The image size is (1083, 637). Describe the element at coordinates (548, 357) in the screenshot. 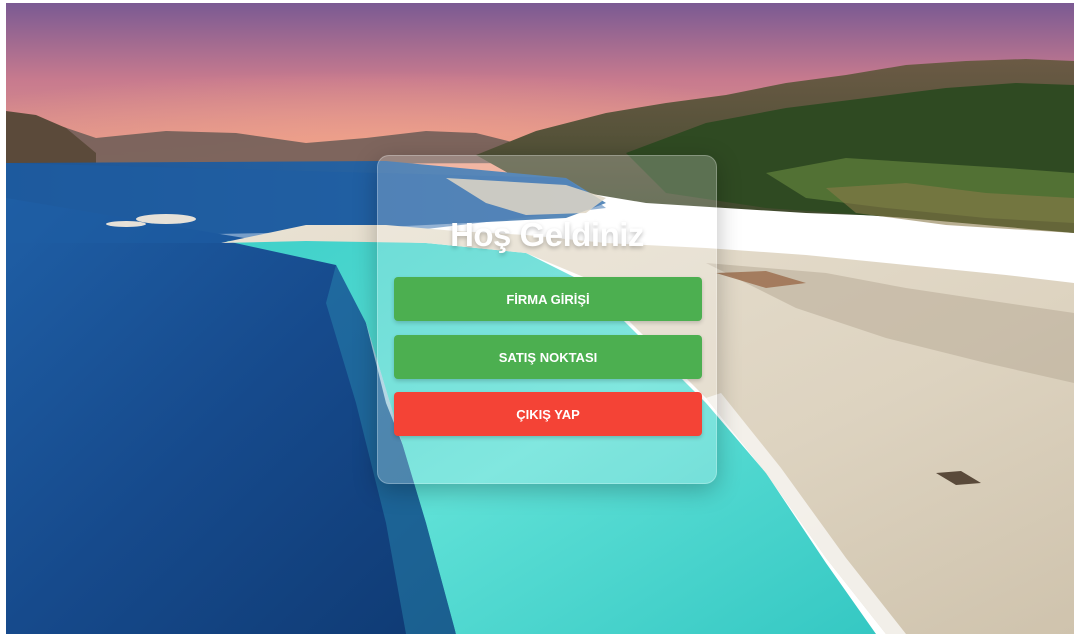

I see `sales-point-button: SATIŞ NOKTASI` at that location.